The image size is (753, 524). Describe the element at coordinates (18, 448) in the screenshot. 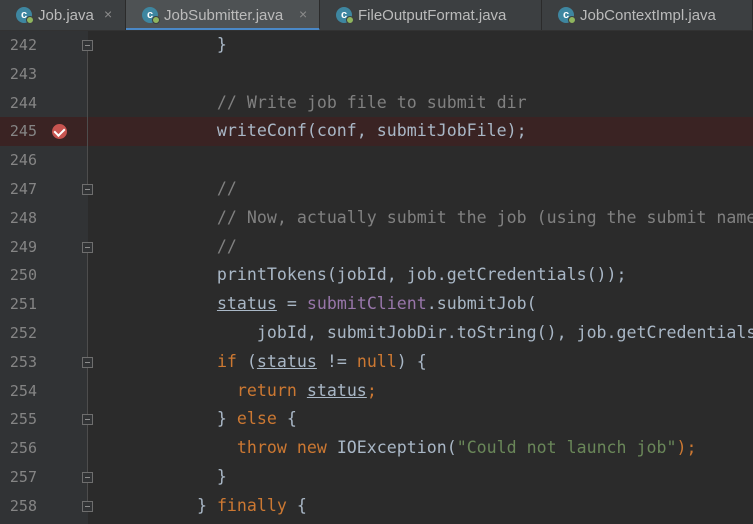

I see `line-number: 256` at that location.